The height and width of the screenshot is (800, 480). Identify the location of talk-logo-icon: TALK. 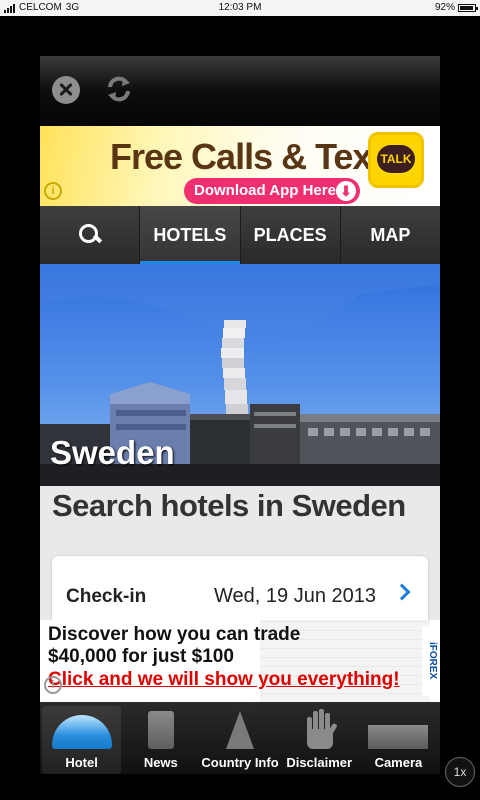
(396, 160).